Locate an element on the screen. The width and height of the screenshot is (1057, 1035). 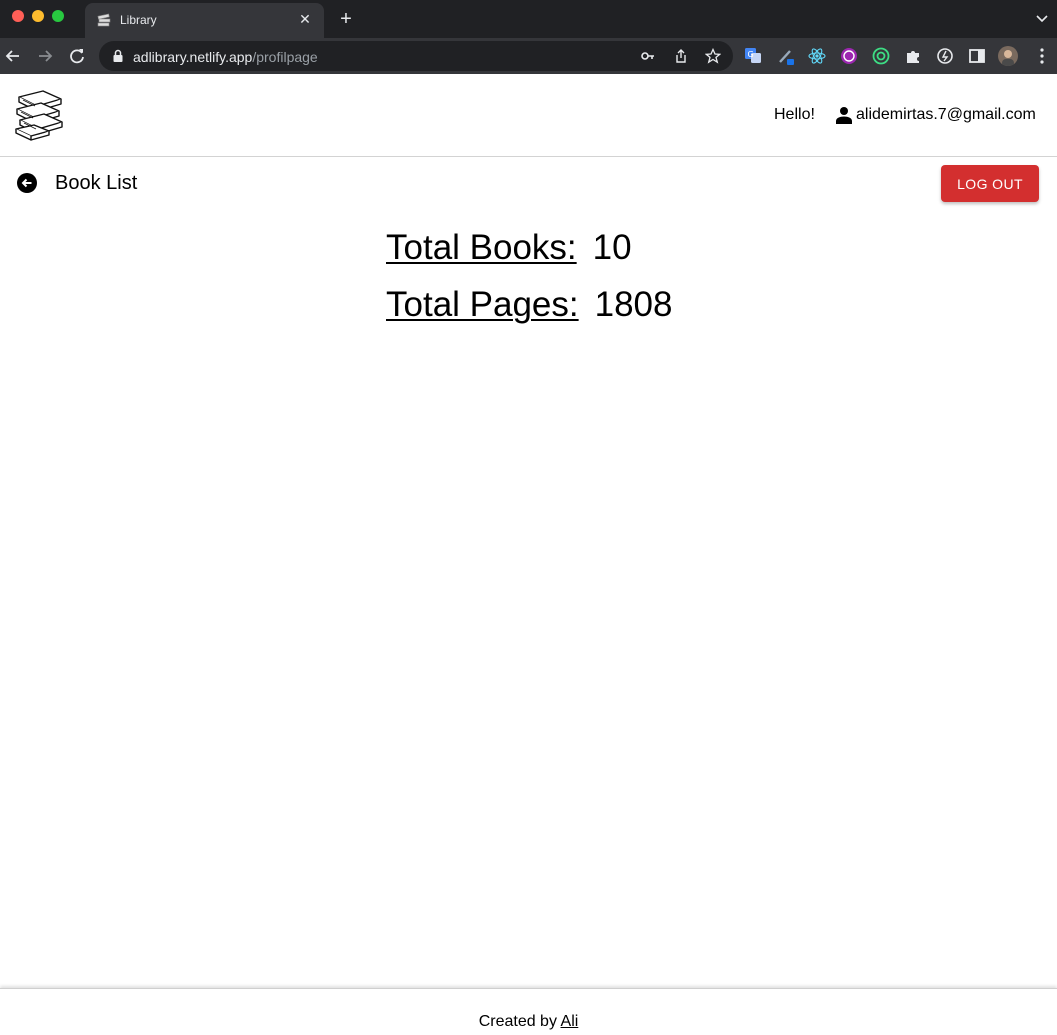
back-nav-icon is located at coordinates (13, 56).